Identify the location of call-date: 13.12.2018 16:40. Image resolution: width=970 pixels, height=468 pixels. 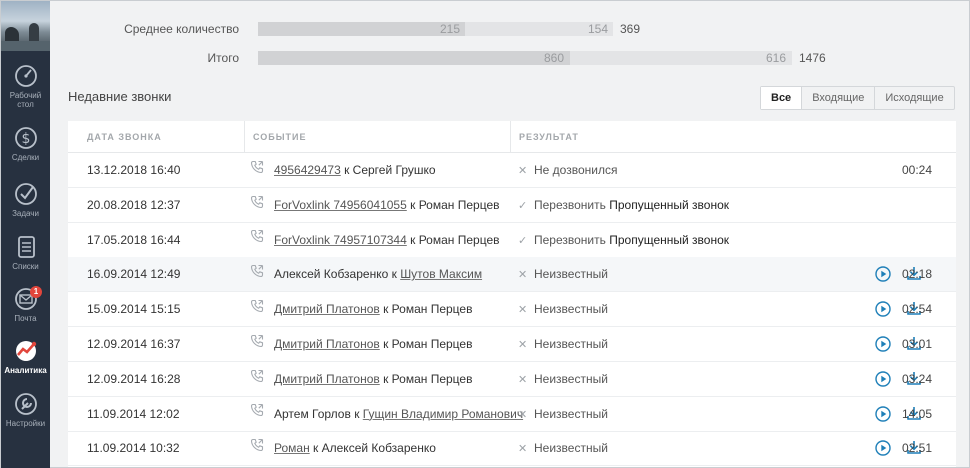
(134, 170).